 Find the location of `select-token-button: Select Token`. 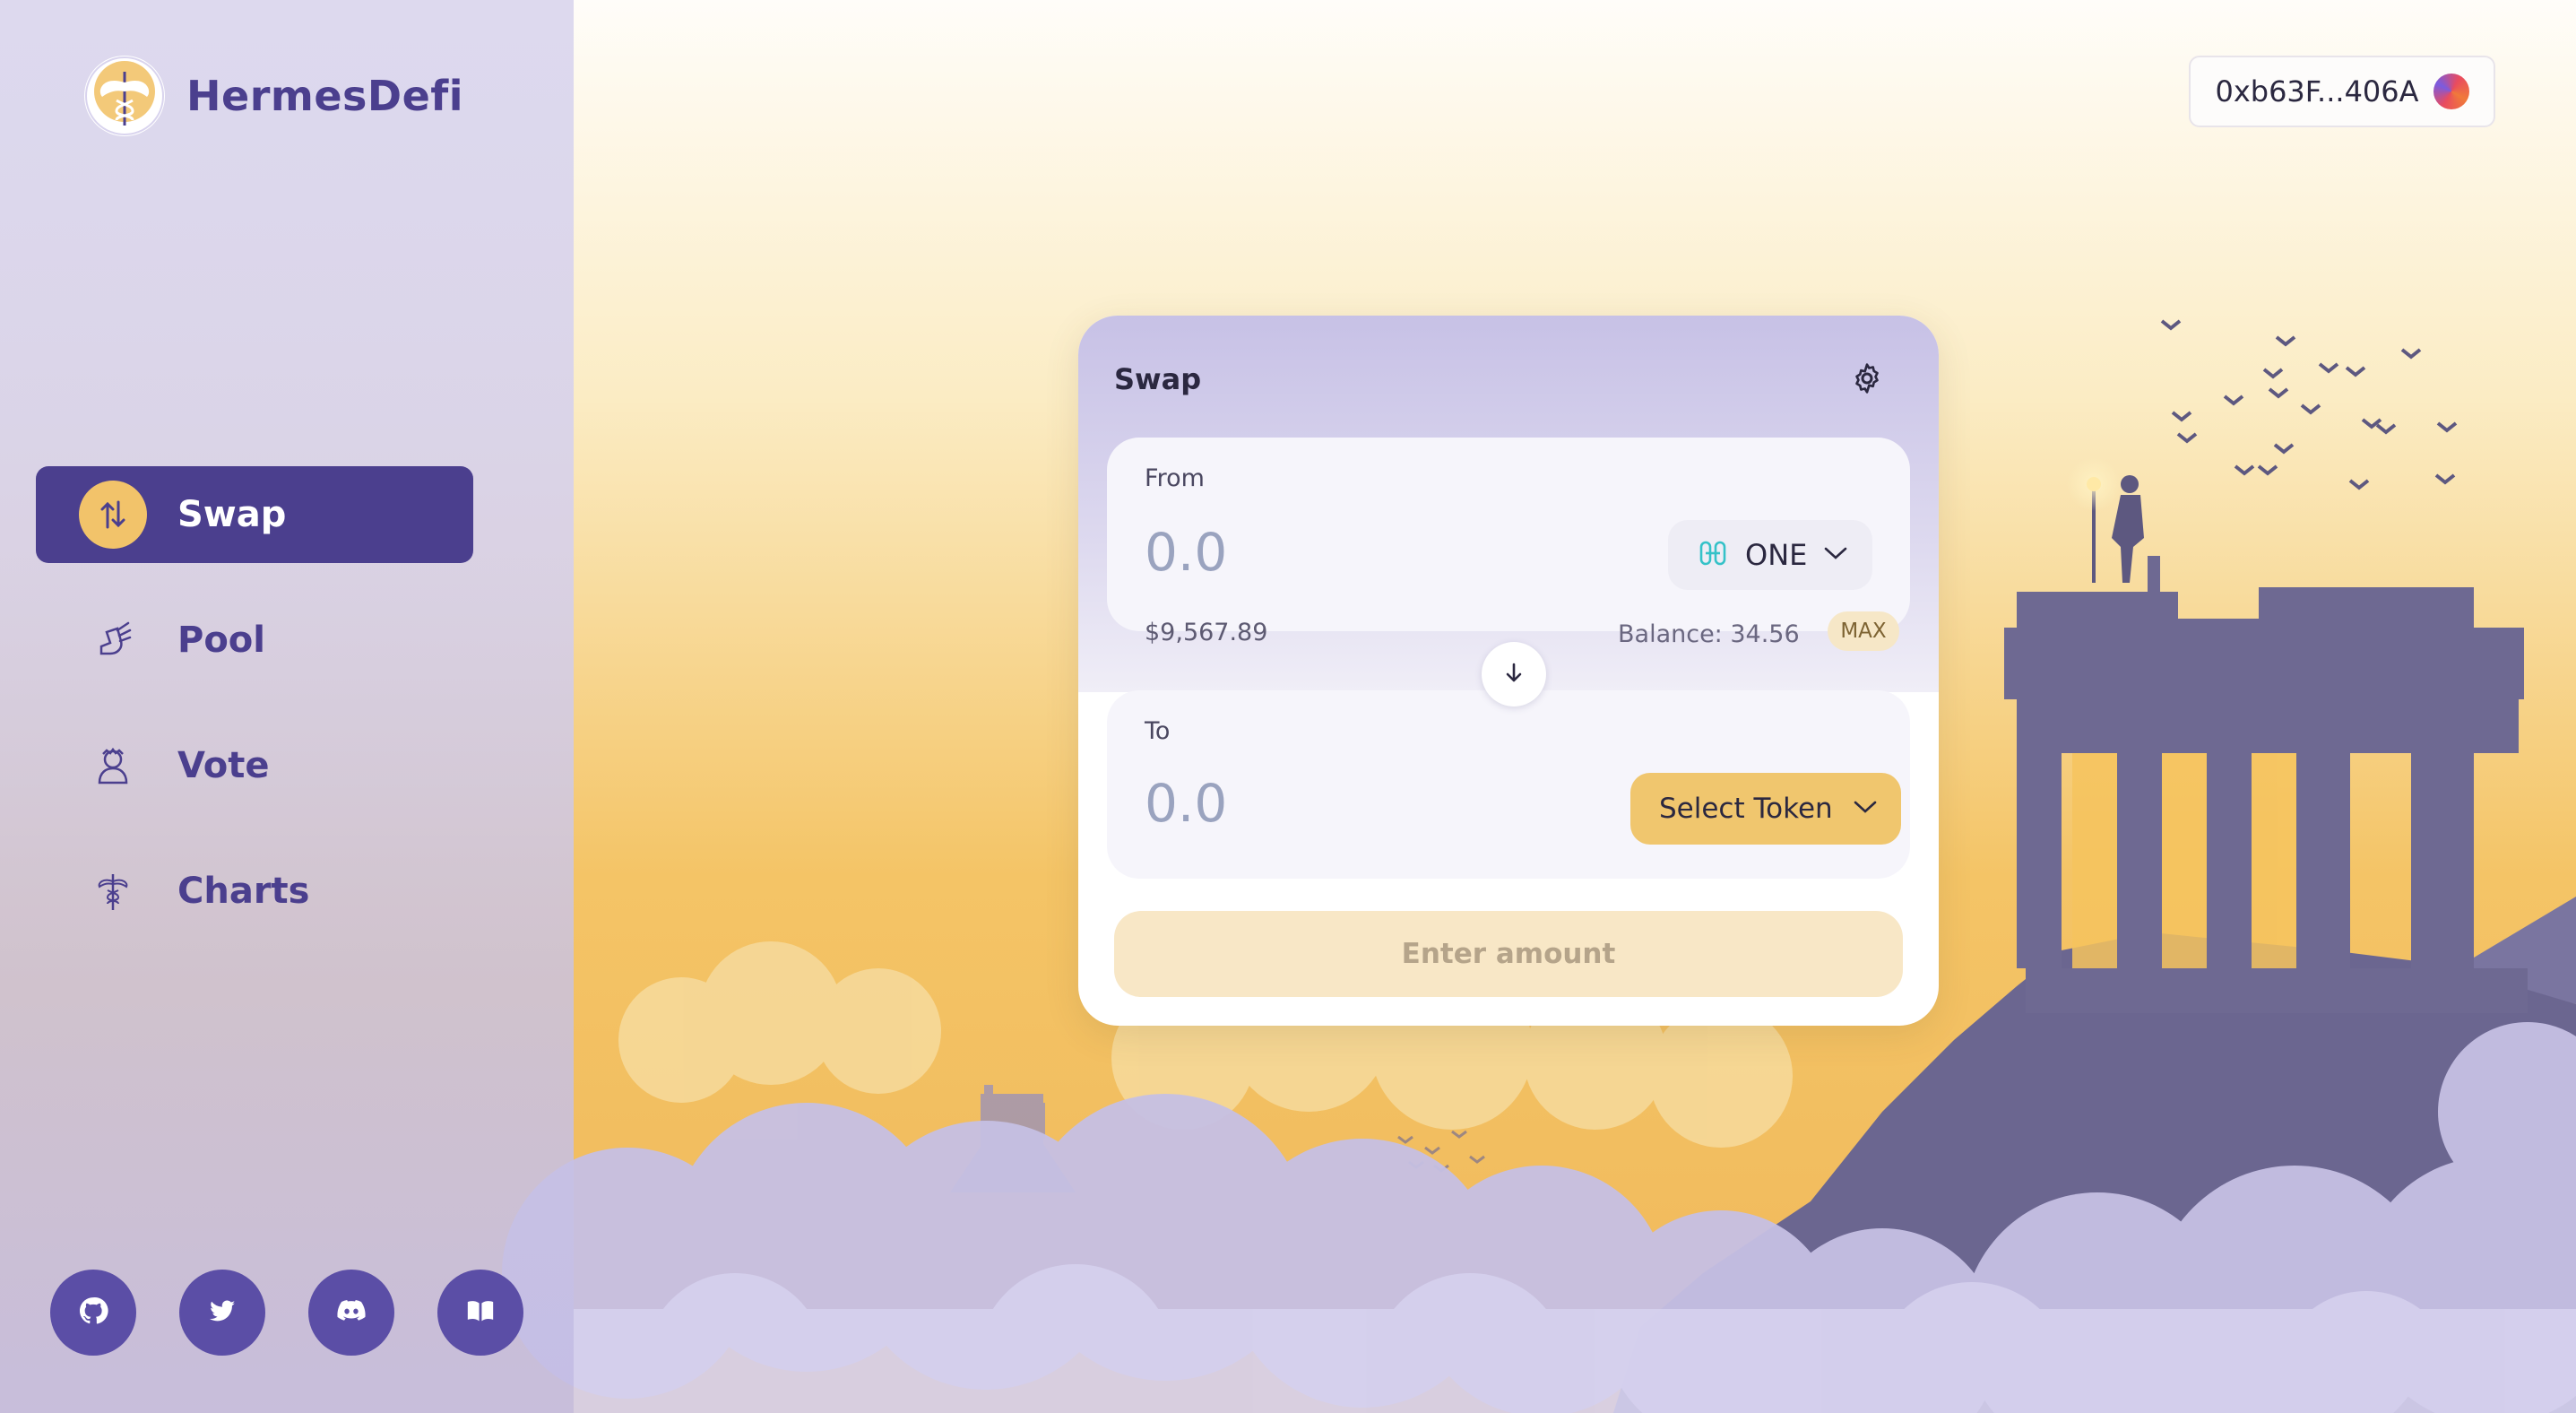

select-token-button: Select Token is located at coordinates (1765, 809).